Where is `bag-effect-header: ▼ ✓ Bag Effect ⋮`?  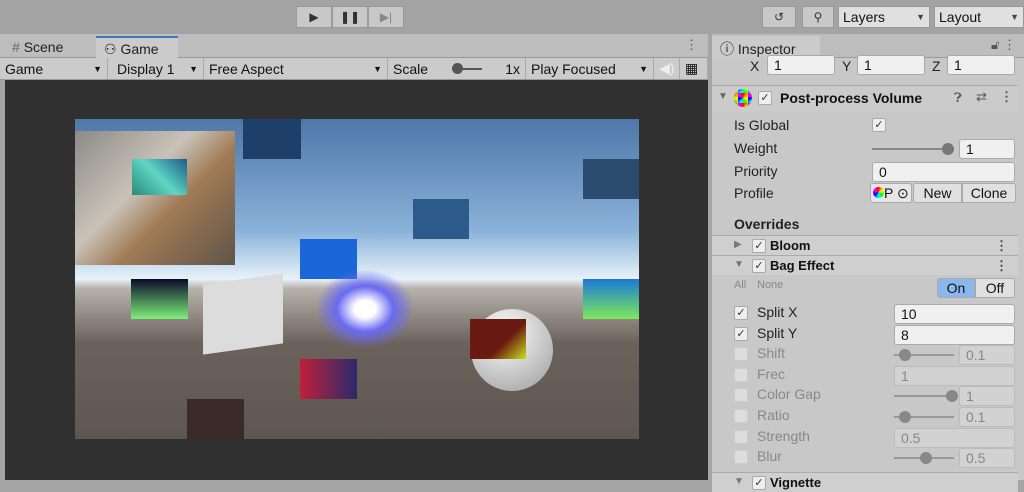 bag-effect-header: ▼ ✓ Bag Effect ⋮ is located at coordinates (865, 265).